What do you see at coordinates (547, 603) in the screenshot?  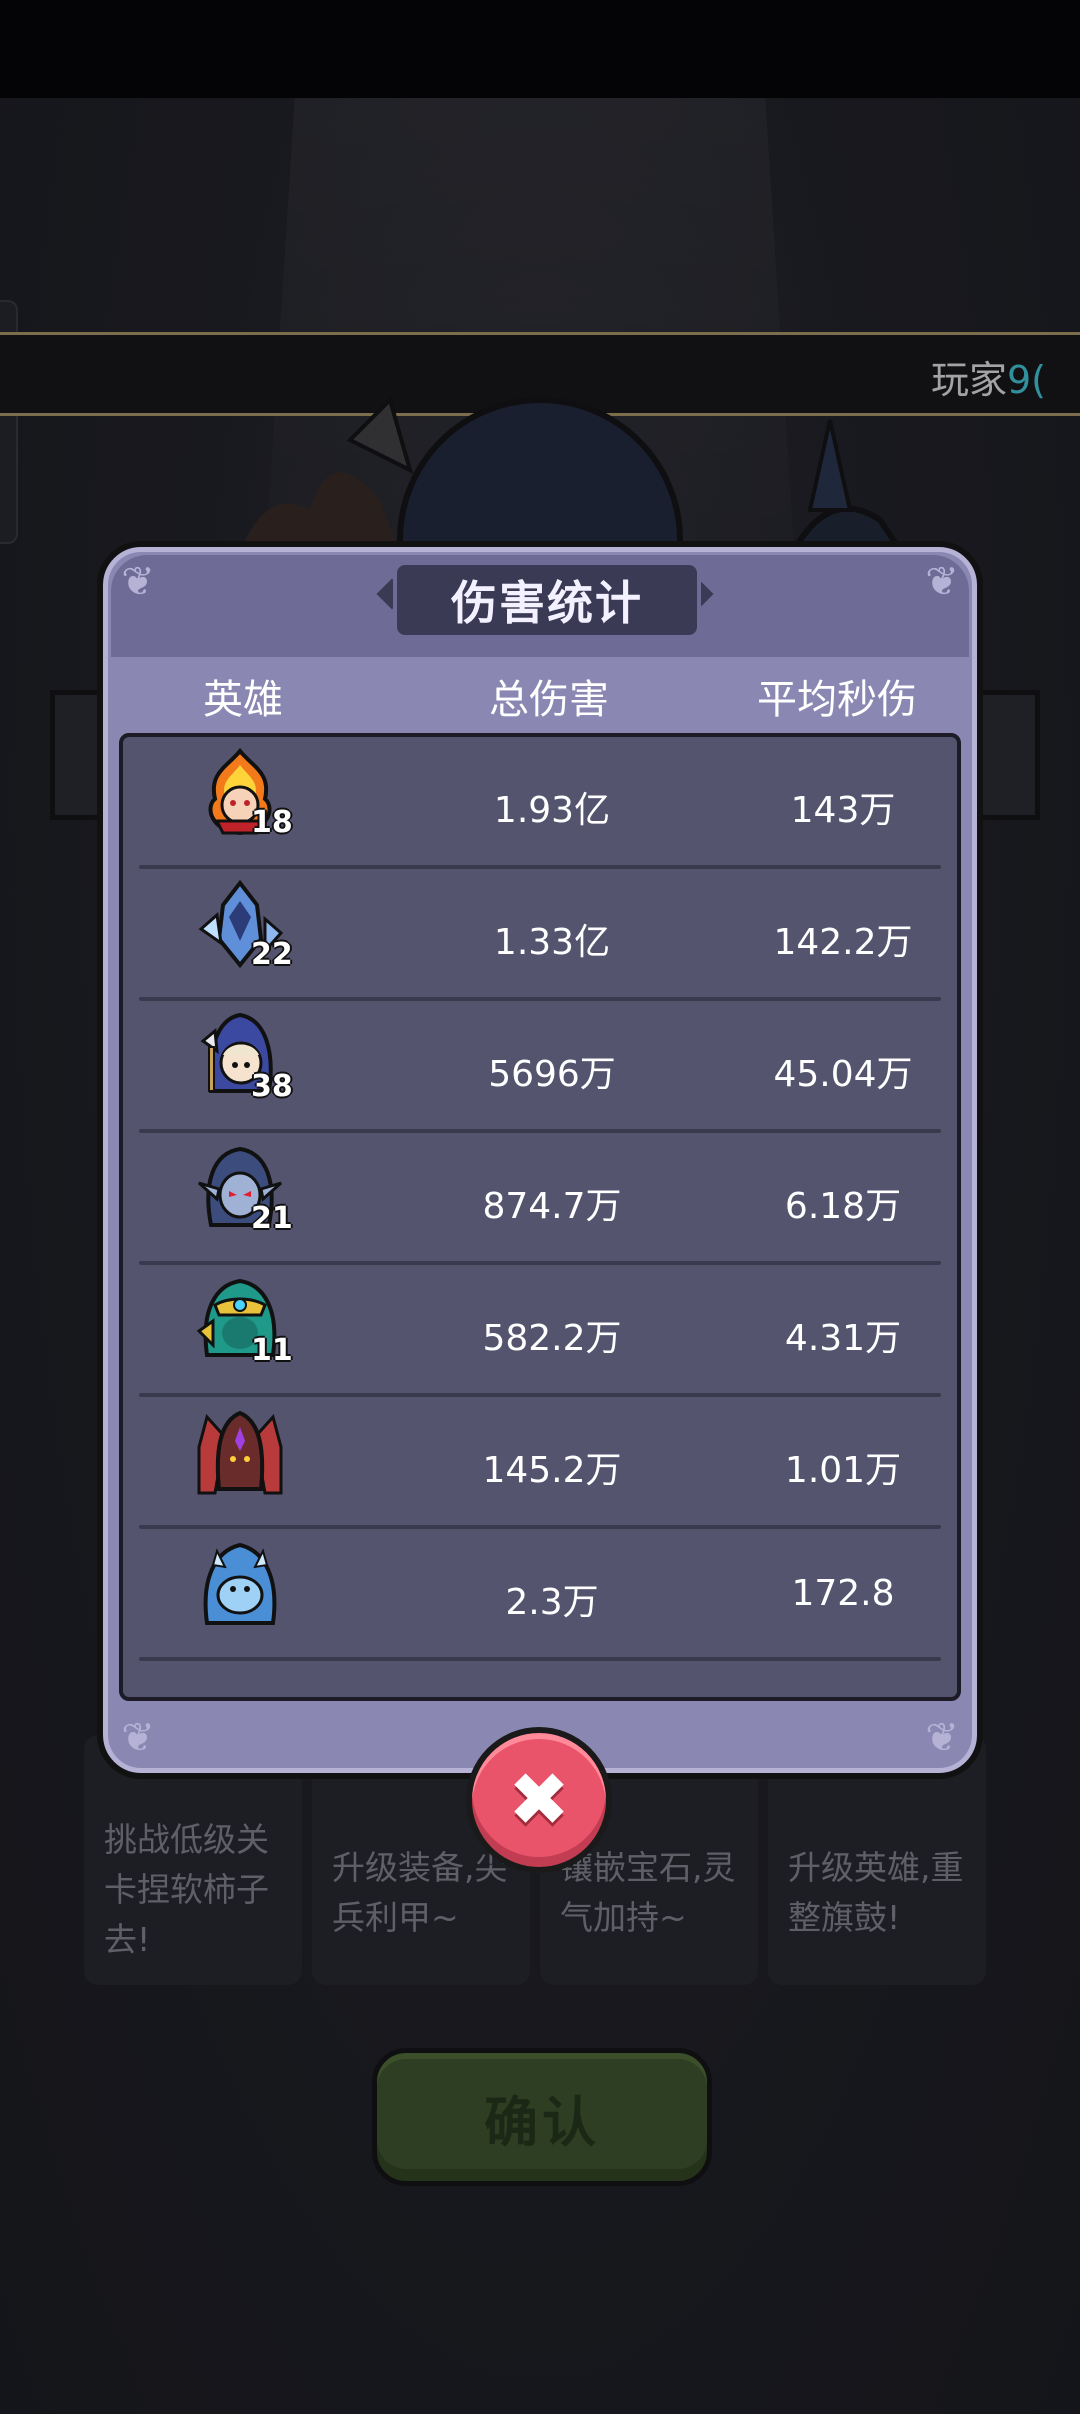 I see `dialog-title: 伤害统计` at bounding box center [547, 603].